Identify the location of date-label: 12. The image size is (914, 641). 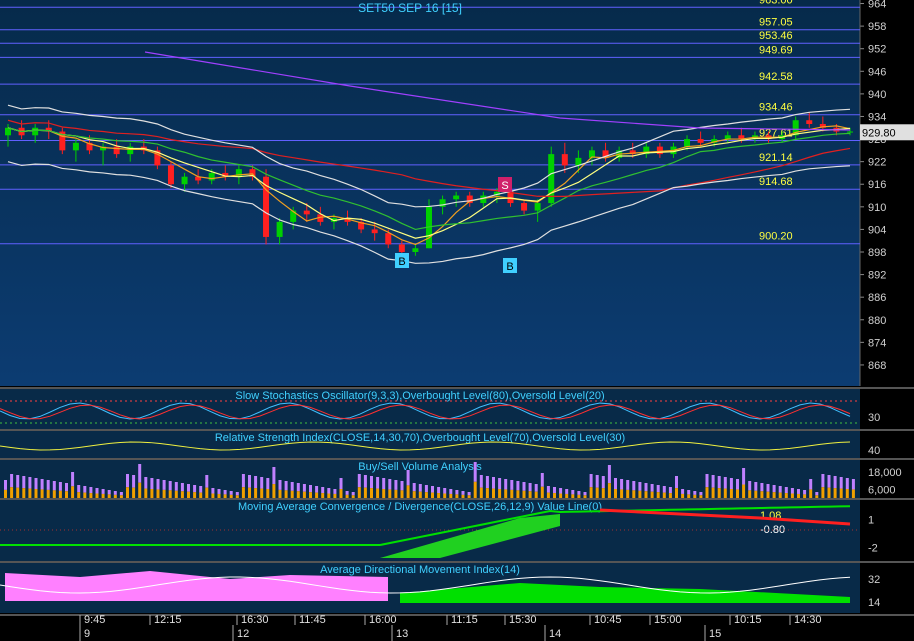
(243, 634).